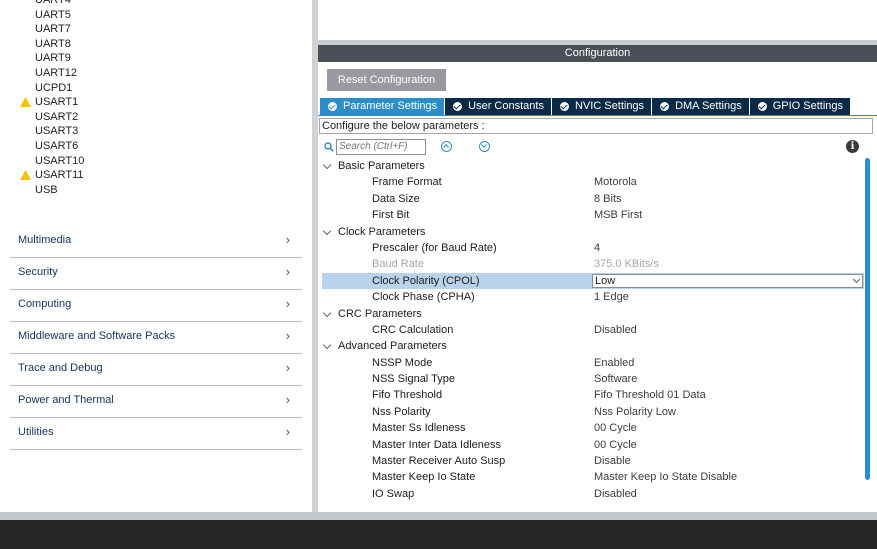 The height and width of the screenshot is (549, 877). What do you see at coordinates (53, 29) in the screenshot?
I see `peripheral-label: UART7` at bounding box center [53, 29].